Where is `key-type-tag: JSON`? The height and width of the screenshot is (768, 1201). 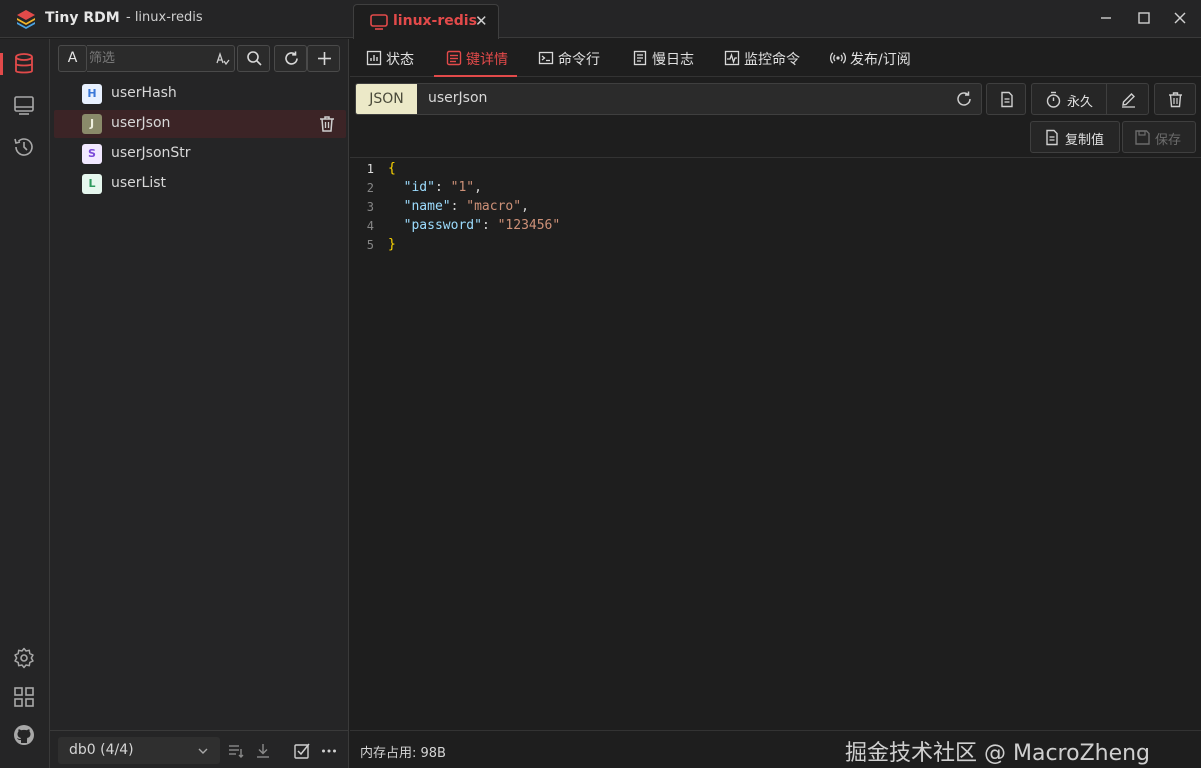 key-type-tag: JSON is located at coordinates (386, 99).